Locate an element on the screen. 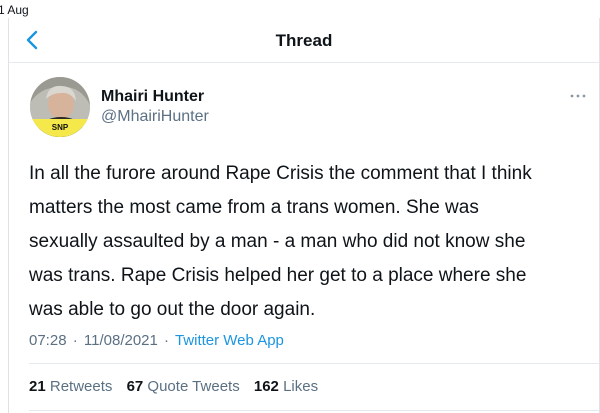 This screenshot has width=600, height=413. likes-count: 162 is located at coordinates (266, 386).